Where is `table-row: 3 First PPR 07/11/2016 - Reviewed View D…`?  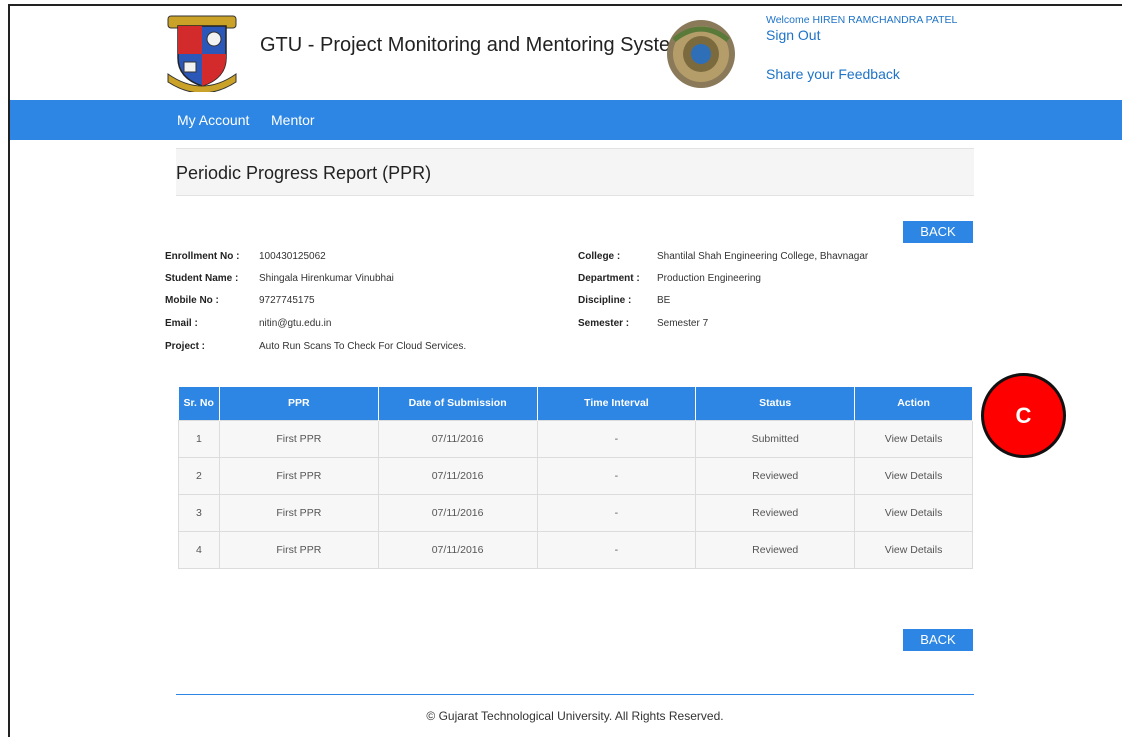
table-row: 3 First PPR 07/11/2016 - Reviewed View D… is located at coordinates (575, 512).